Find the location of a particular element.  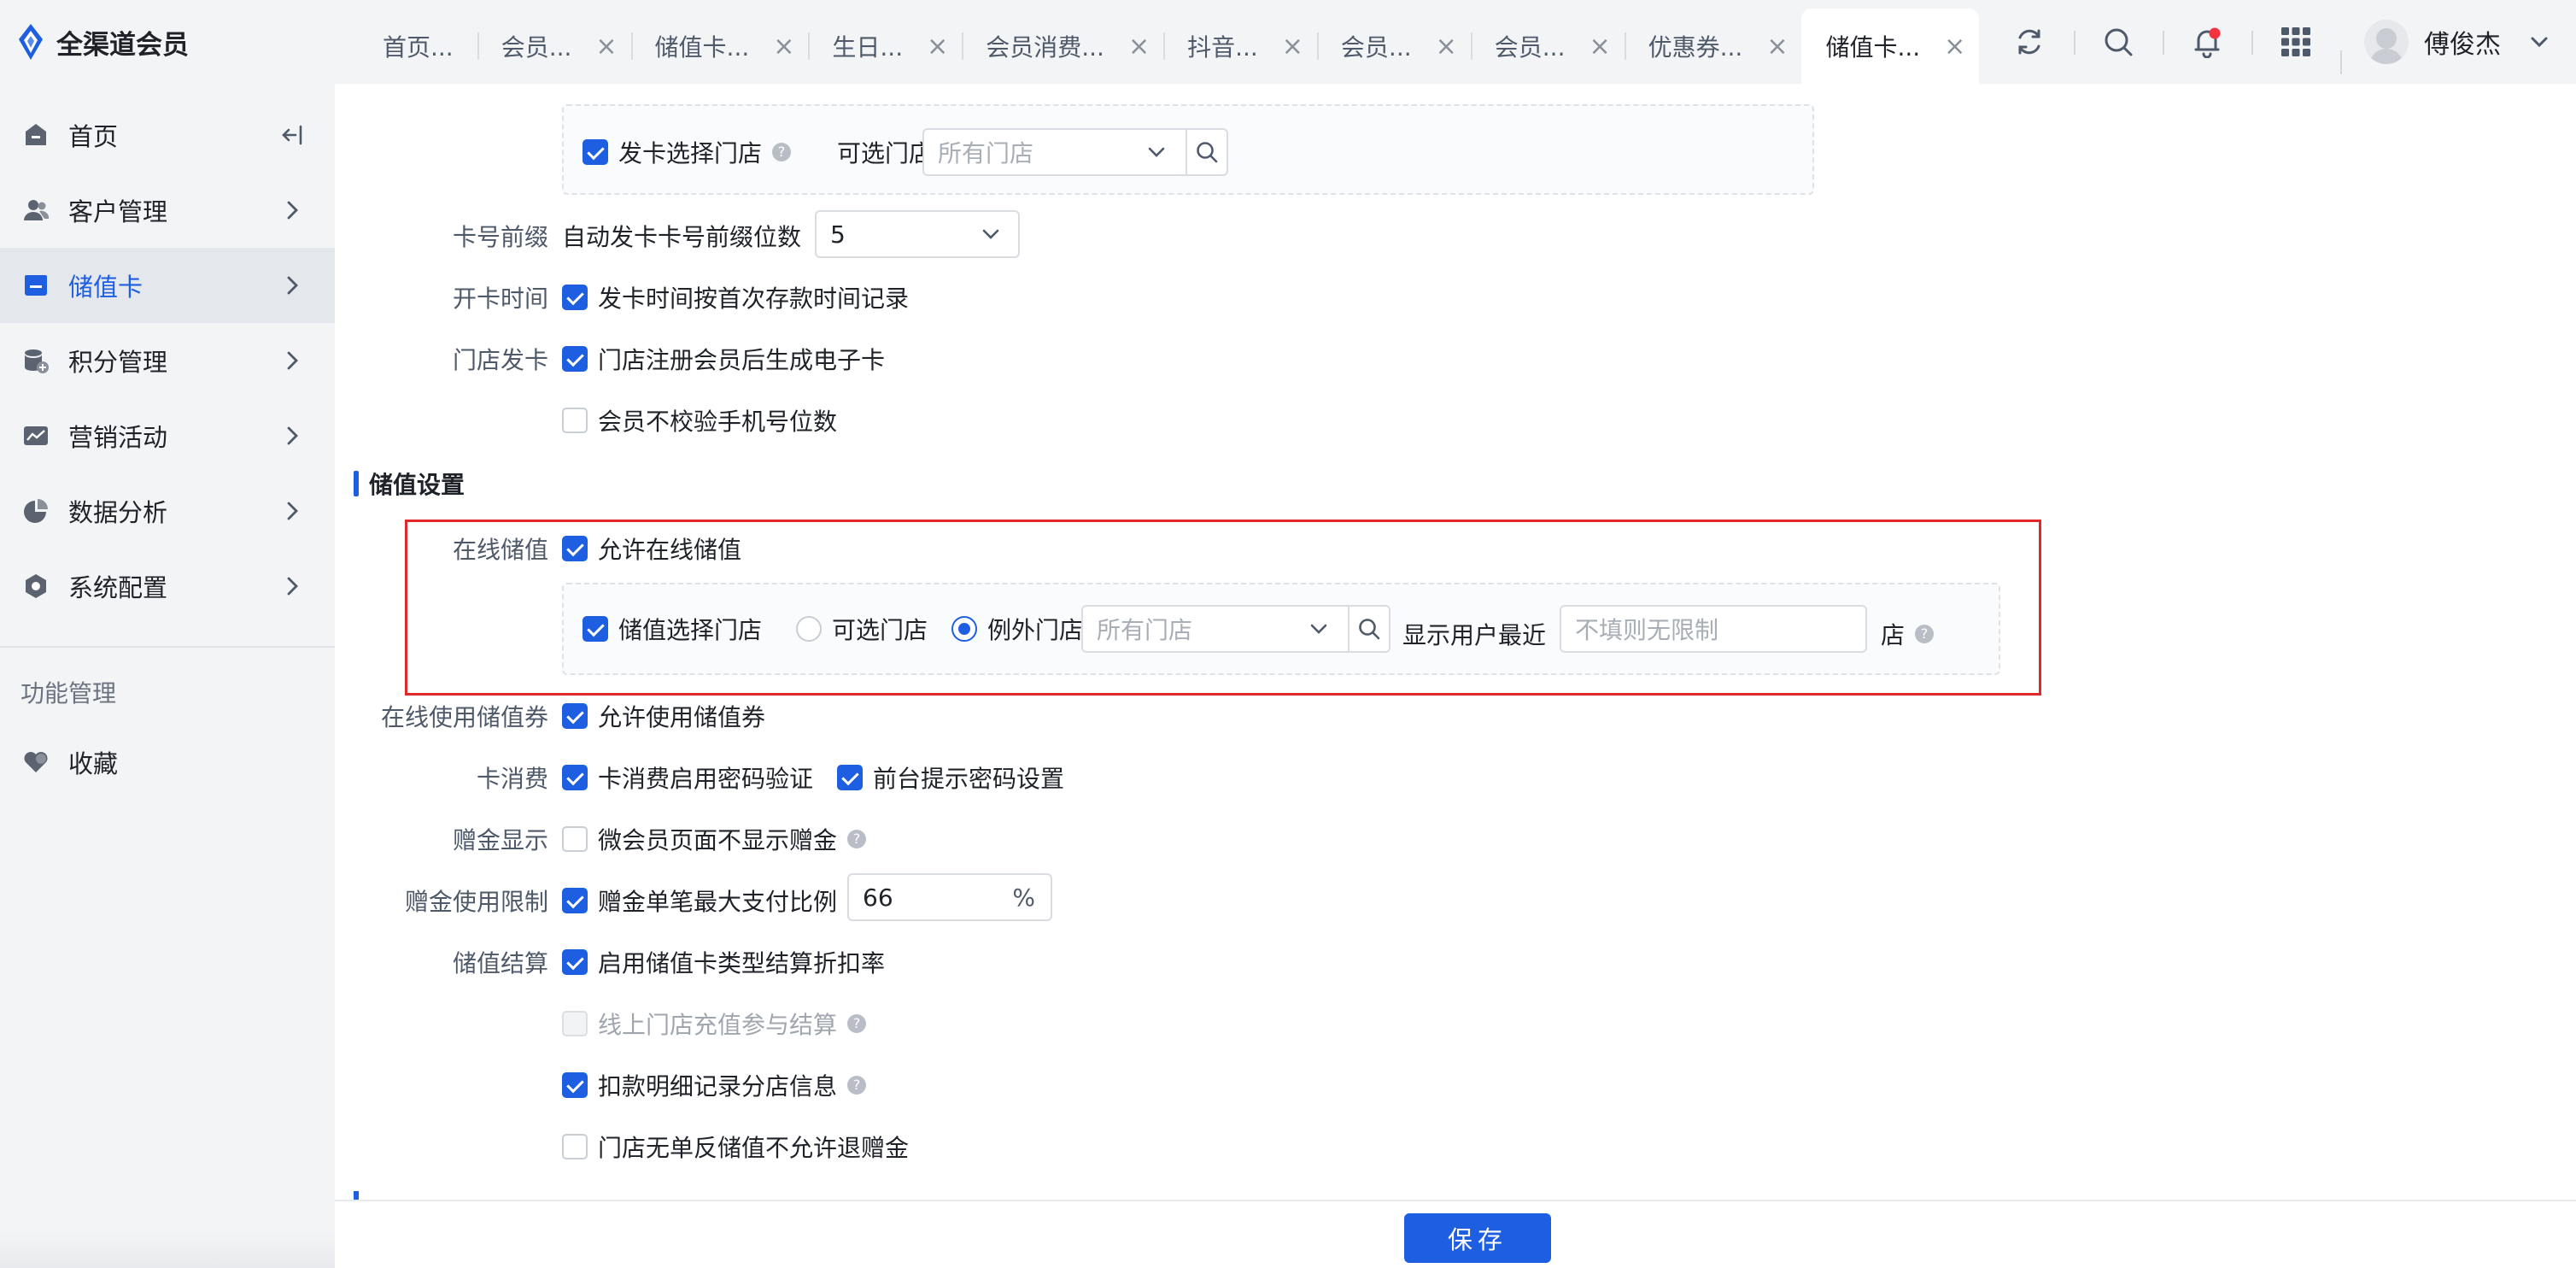

stored-store-select-text: 储值选择门店 is located at coordinates (690, 630).